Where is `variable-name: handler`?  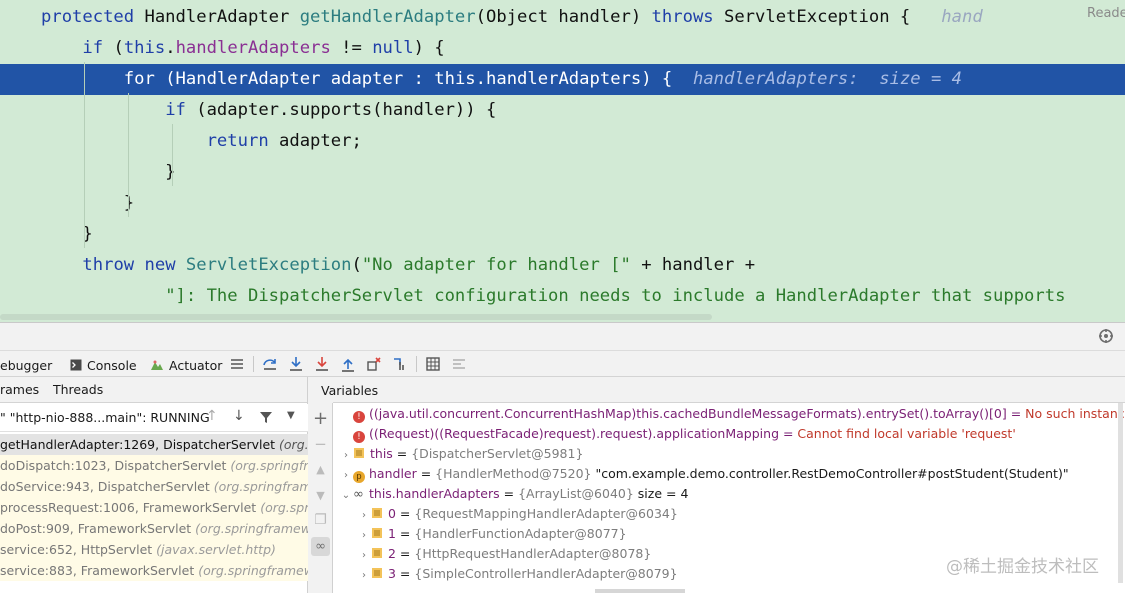 variable-name: handler is located at coordinates (393, 473).